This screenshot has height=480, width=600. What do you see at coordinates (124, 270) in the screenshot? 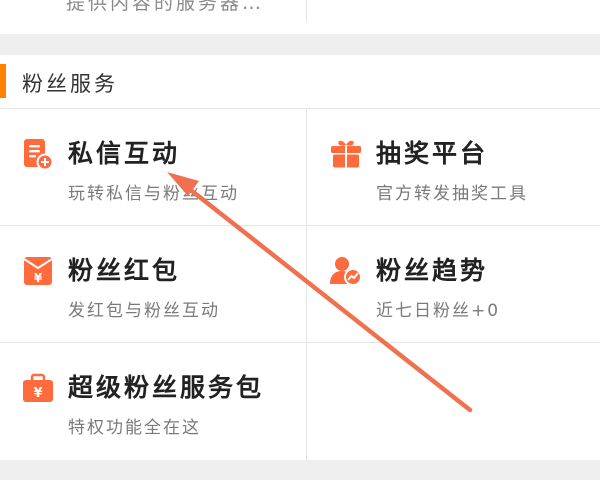
I see `tile-title: 粉丝红包` at bounding box center [124, 270].